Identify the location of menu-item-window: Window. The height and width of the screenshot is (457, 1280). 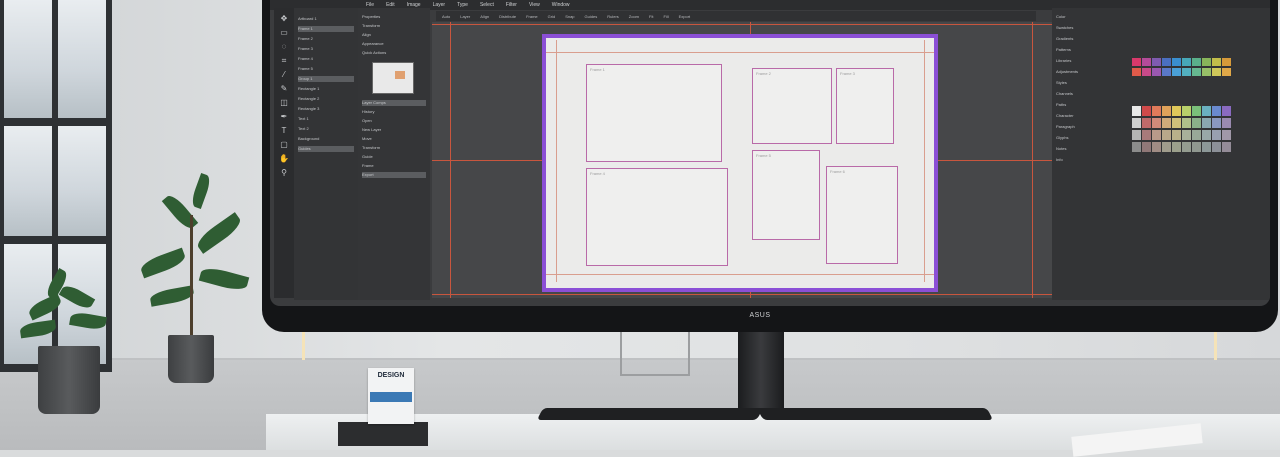
(561, 5).